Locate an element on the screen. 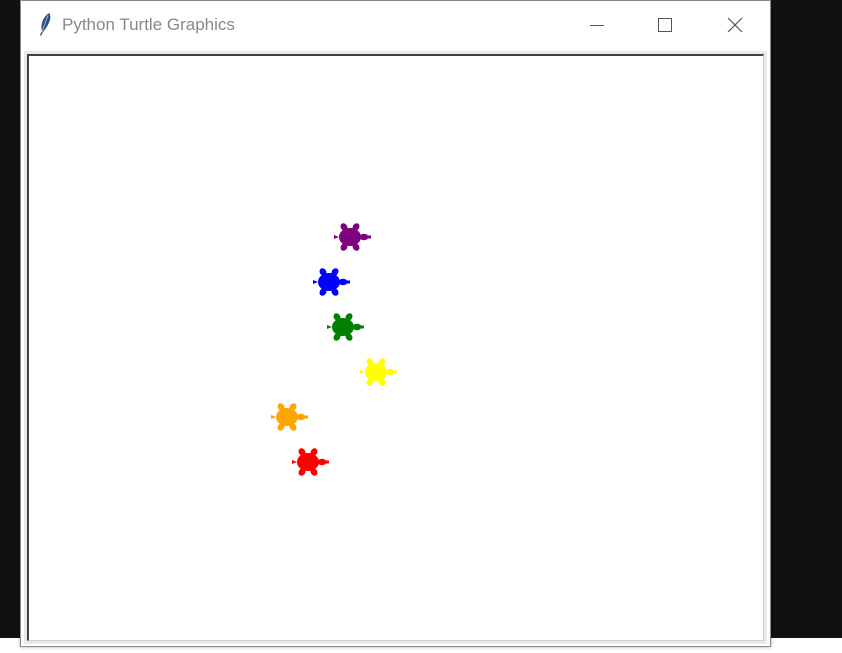 The image size is (842, 653). minimize-button is located at coordinates (597, 25).